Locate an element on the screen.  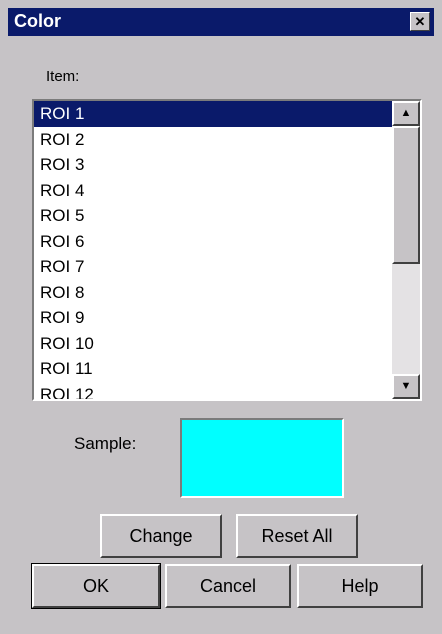
list-item: ROI 9 is located at coordinates (213, 318).